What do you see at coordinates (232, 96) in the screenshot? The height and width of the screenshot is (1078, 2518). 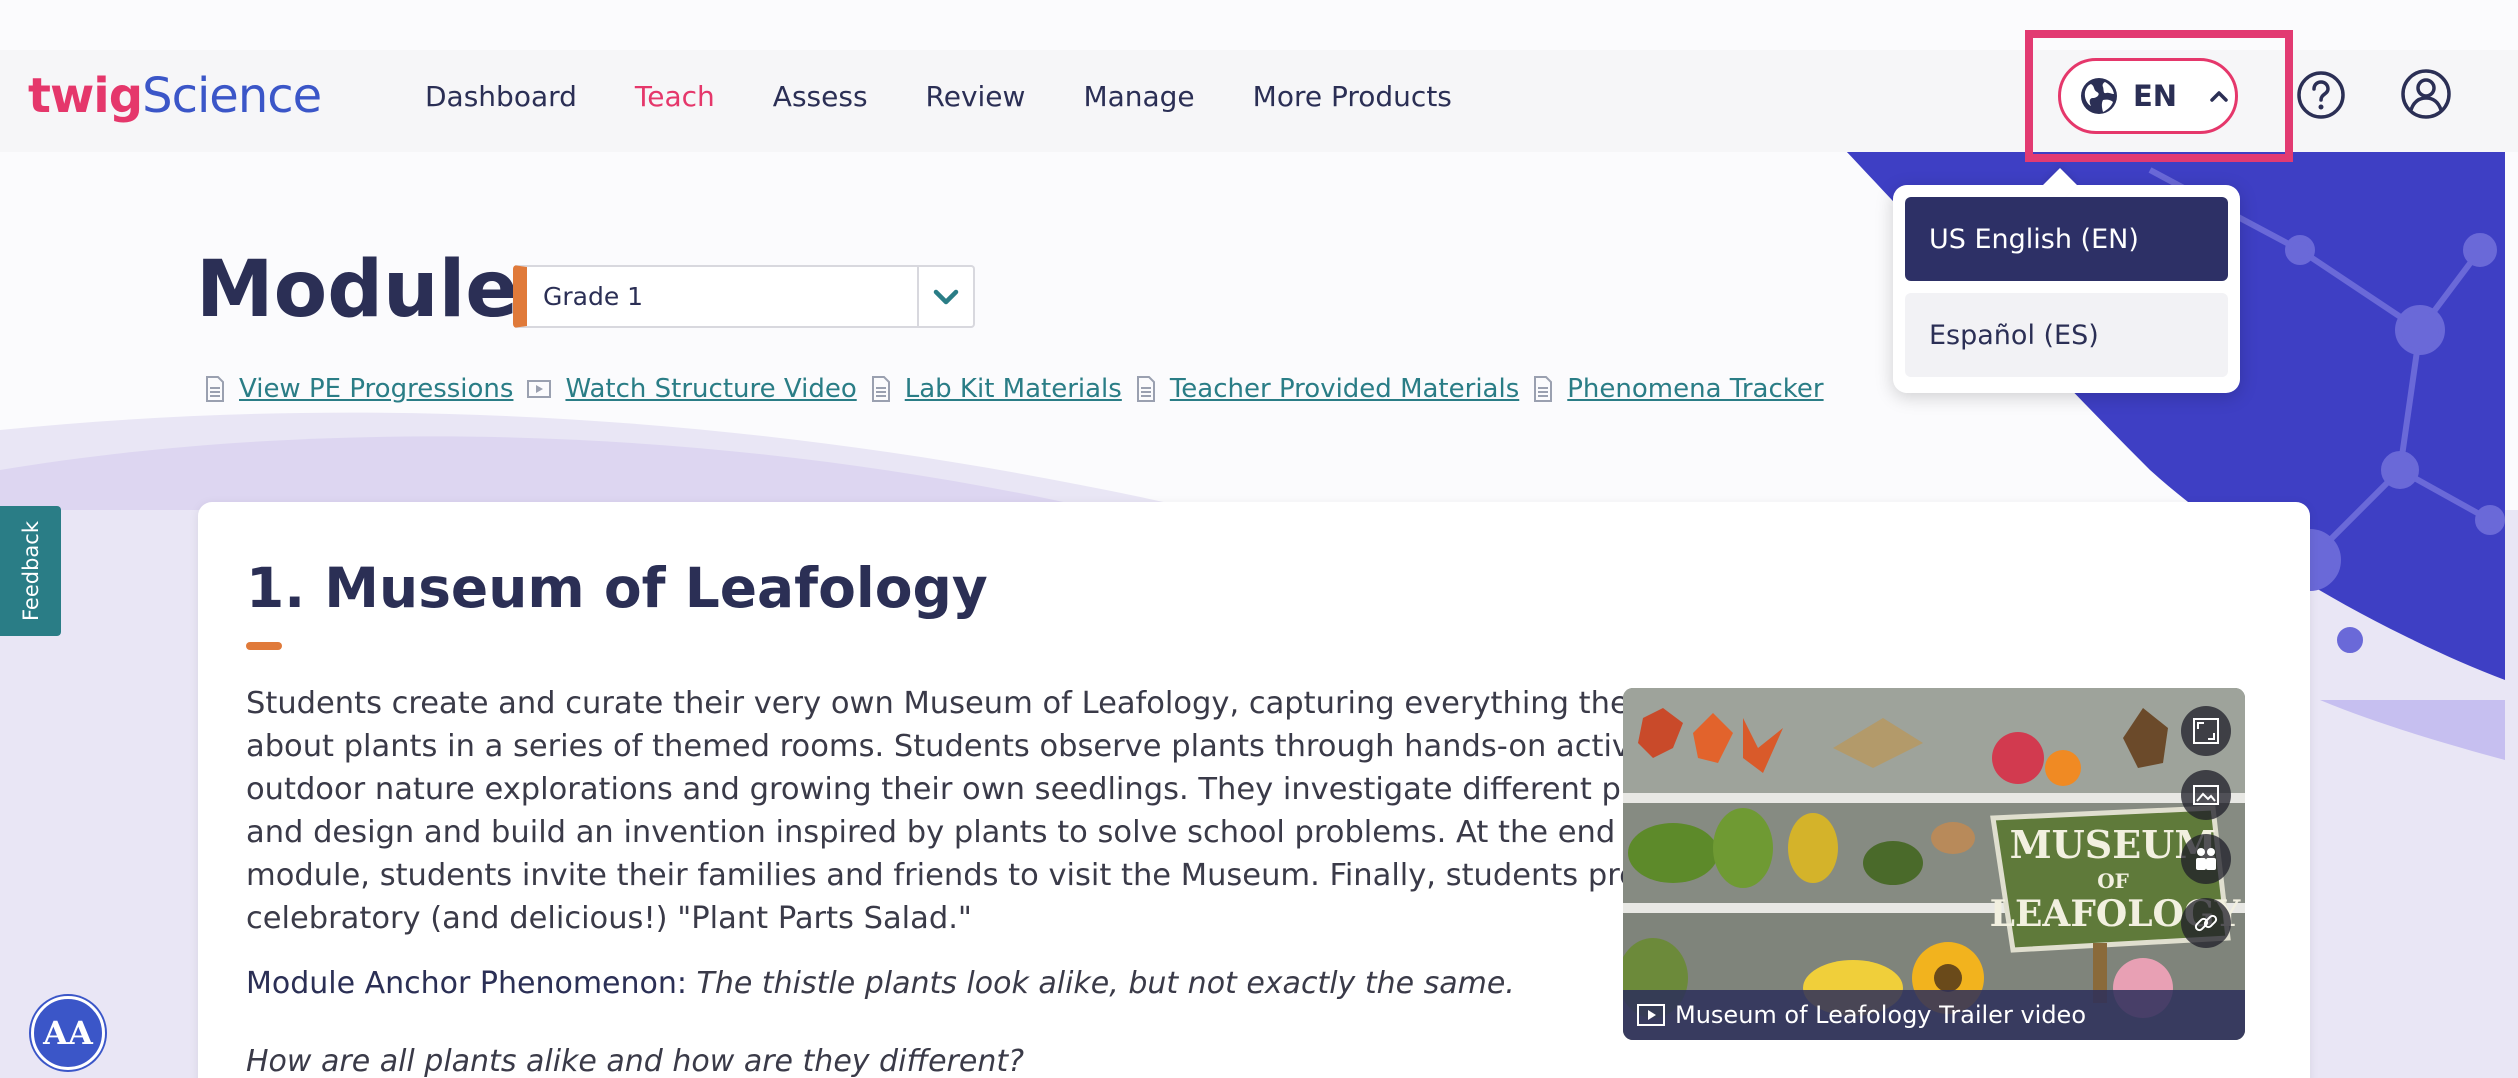 I see `logo-part-science: Science` at bounding box center [232, 96].